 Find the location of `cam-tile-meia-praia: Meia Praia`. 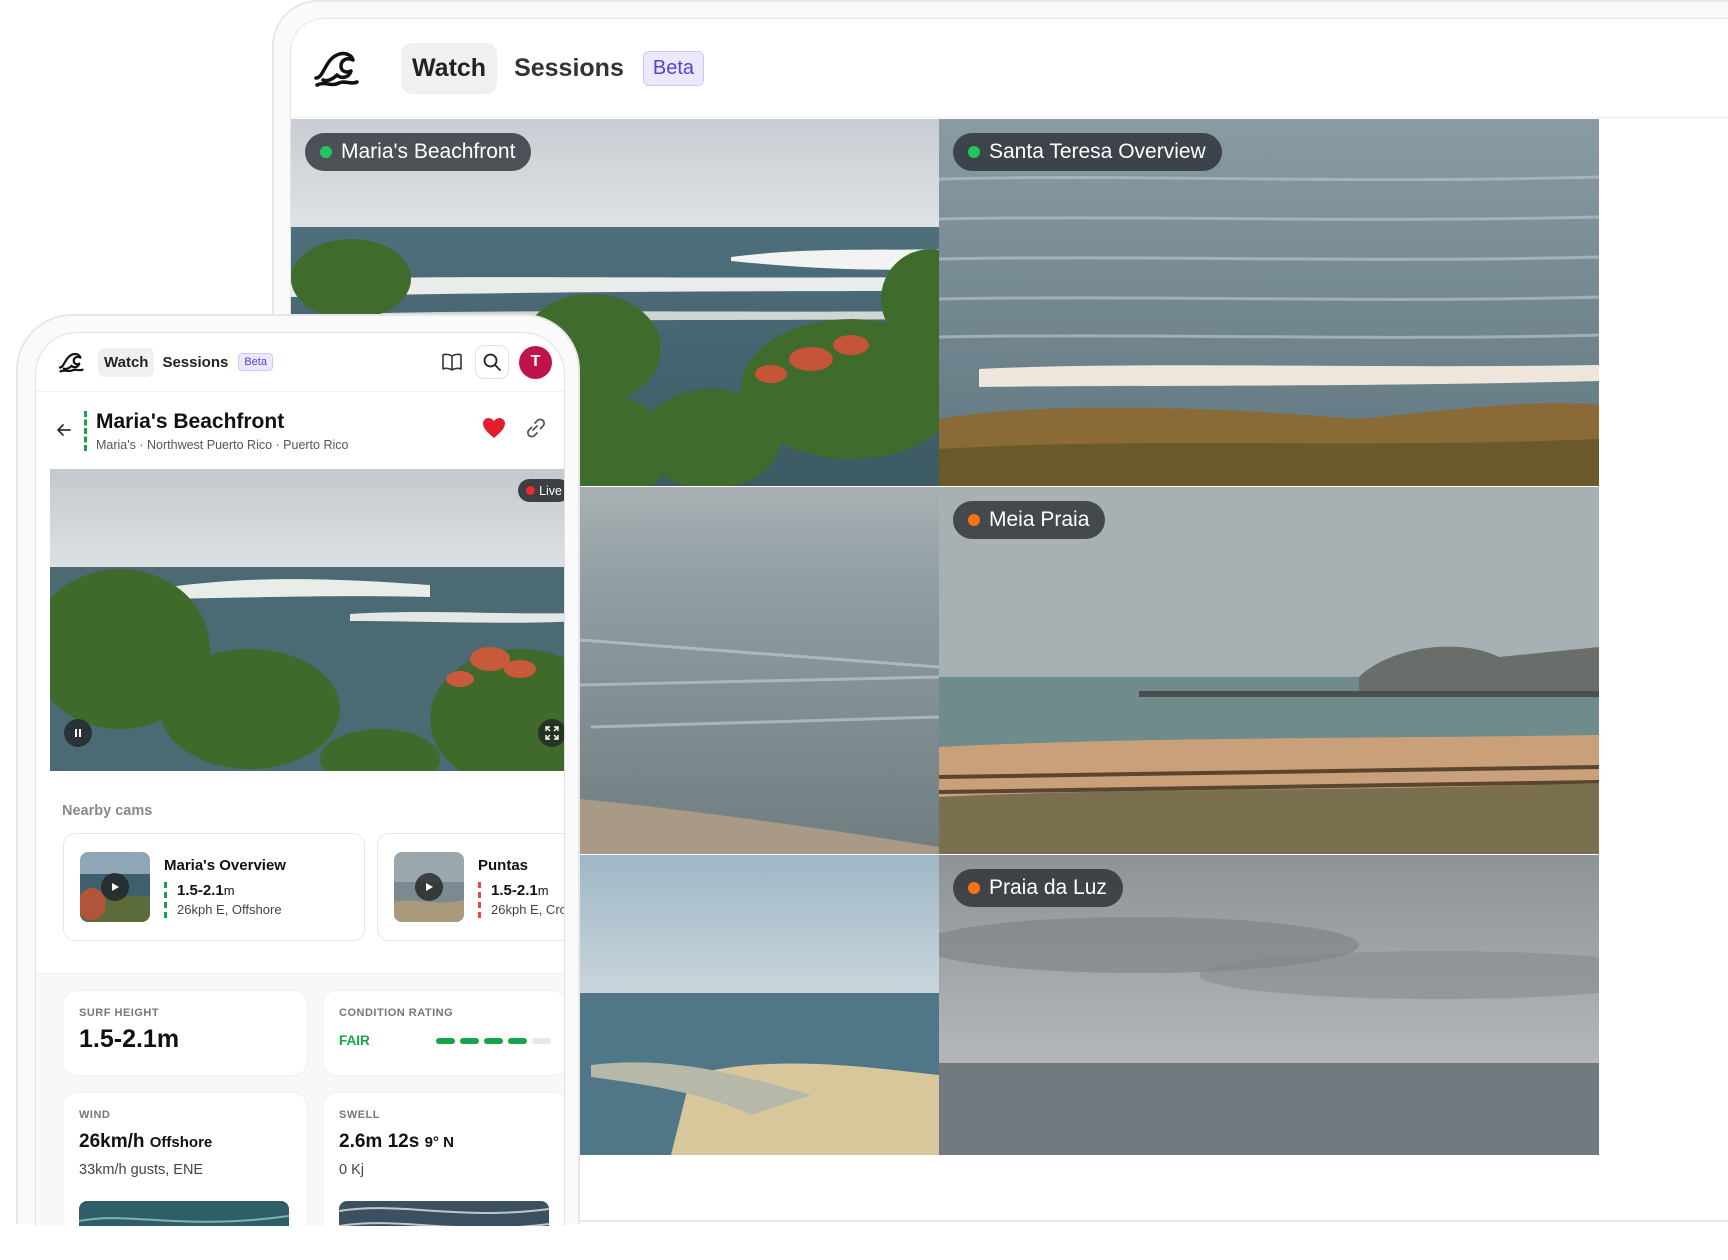

cam-tile-meia-praia: Meia Praia is located at coordinates (1269, 670).